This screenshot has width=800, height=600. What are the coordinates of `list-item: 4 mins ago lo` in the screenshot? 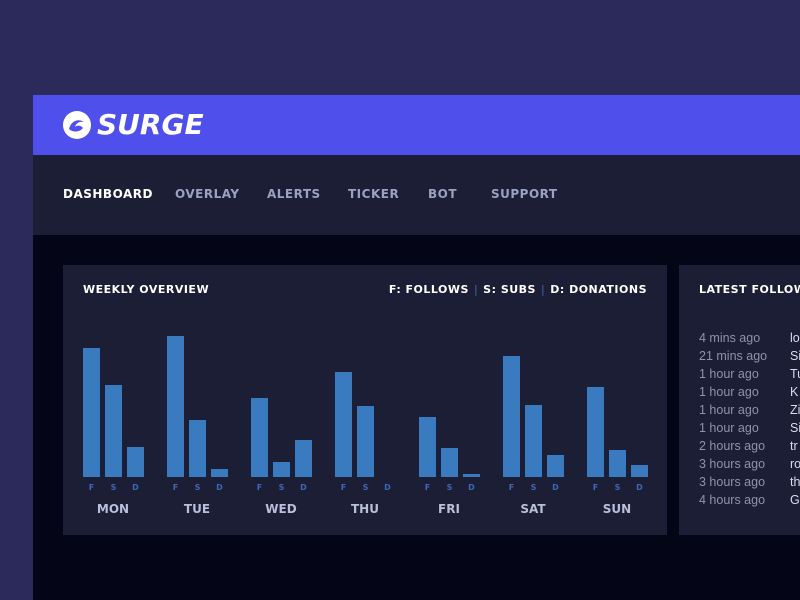 It's located at (749, 340).